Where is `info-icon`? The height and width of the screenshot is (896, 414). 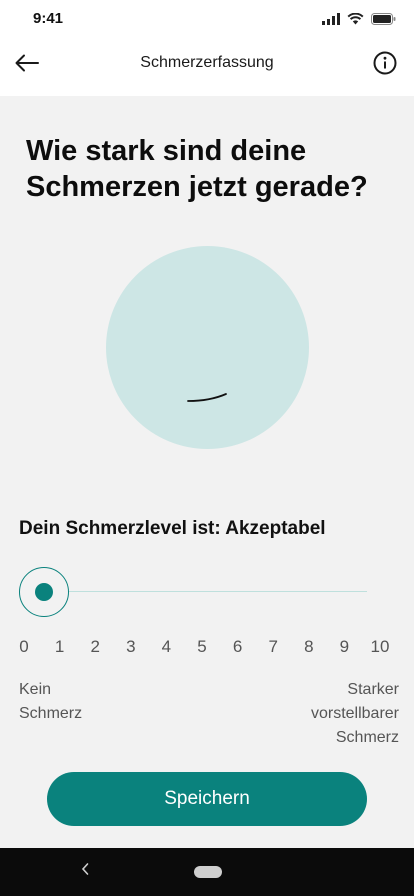 info-icon is located at coordinates (385, 65).